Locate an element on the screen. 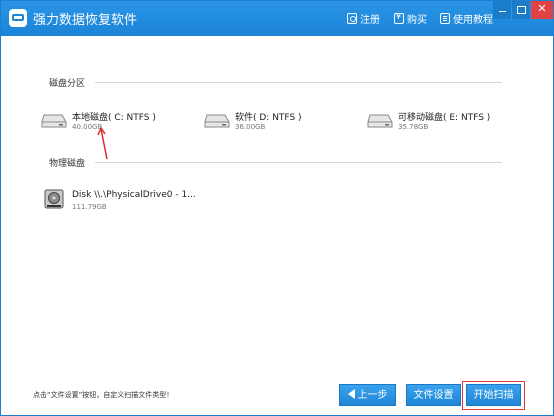 The image size is (554, 416). buy-label: 购买 is located at coordinates (417, 20).